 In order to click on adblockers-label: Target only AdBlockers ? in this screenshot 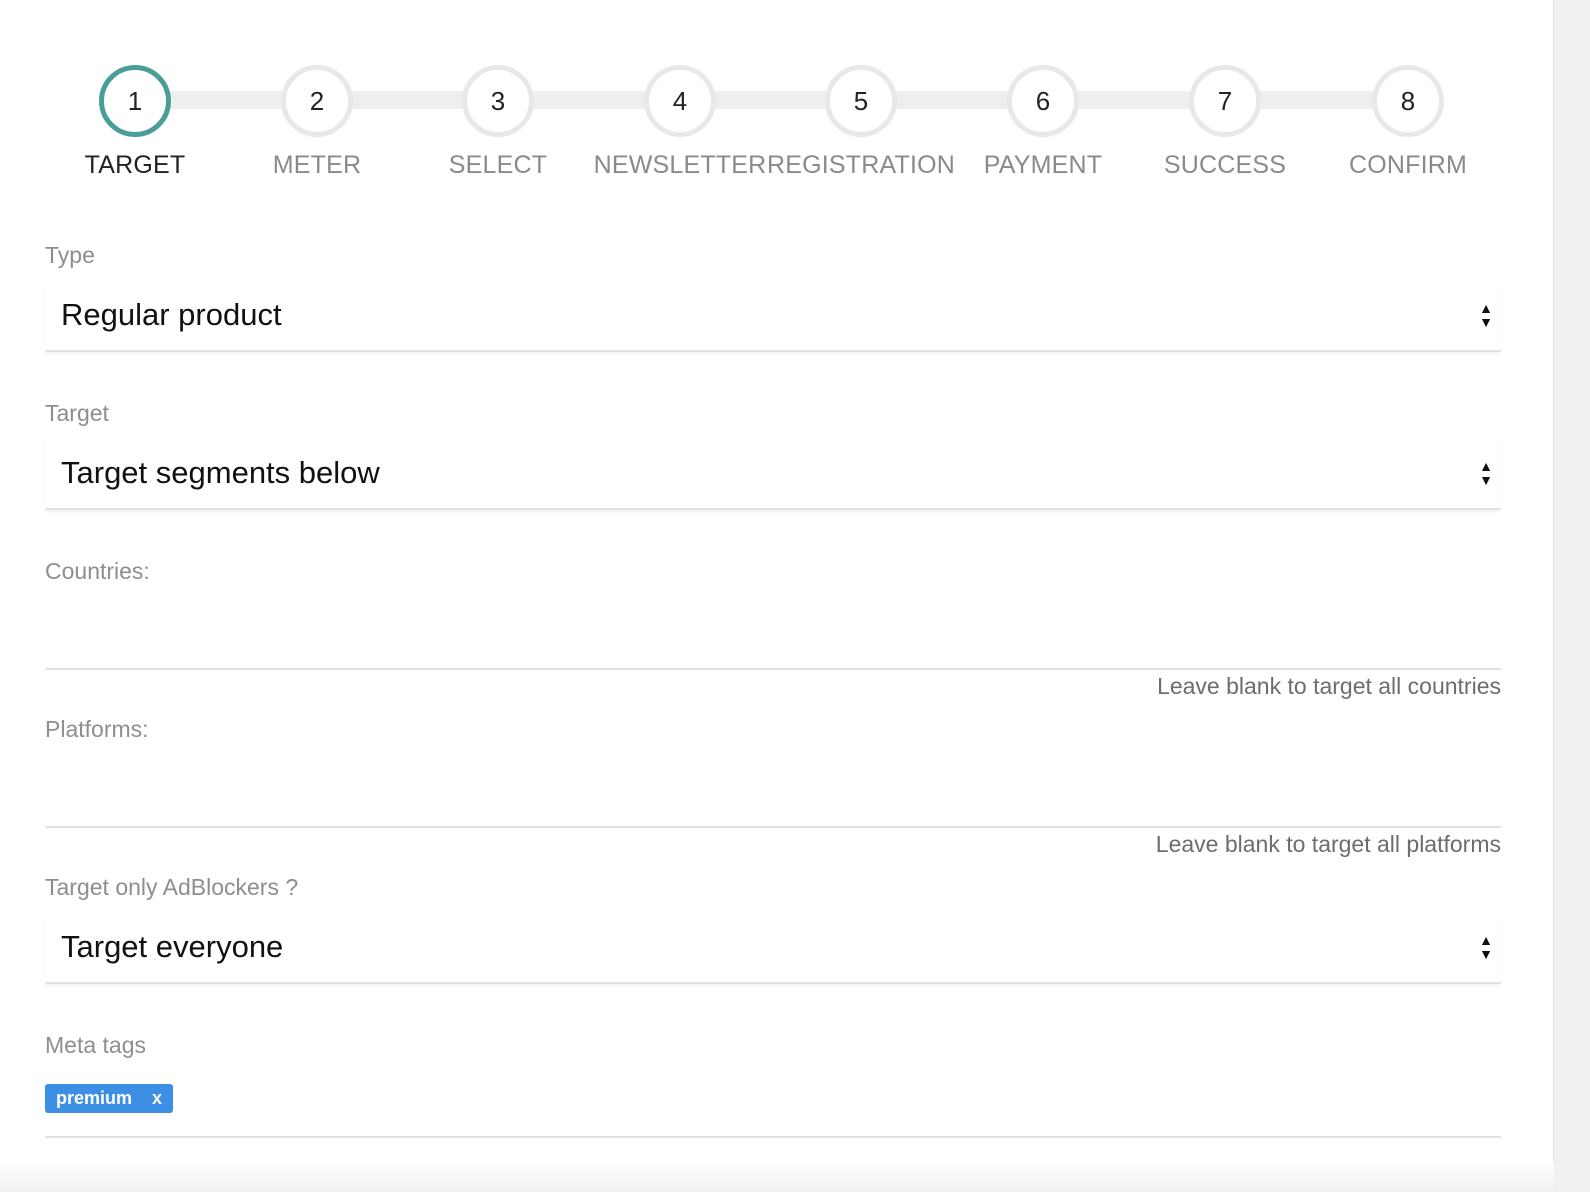, I will do `click(172, 887)`.